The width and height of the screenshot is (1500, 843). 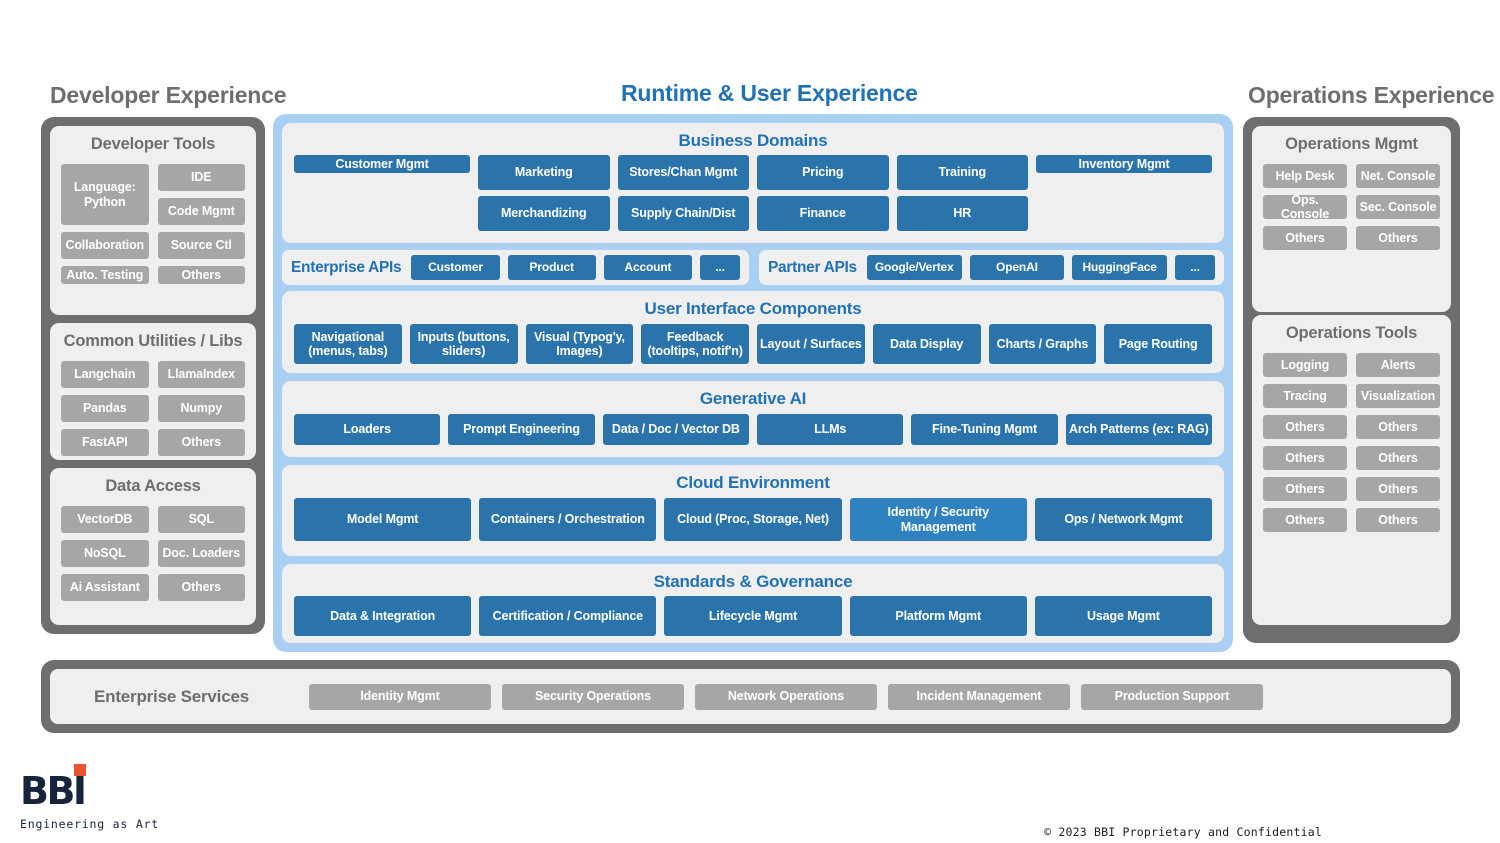 I want to click on chip-cloud-containers-orchestration: Containers / Orchestration, so click(x=568, y=519).